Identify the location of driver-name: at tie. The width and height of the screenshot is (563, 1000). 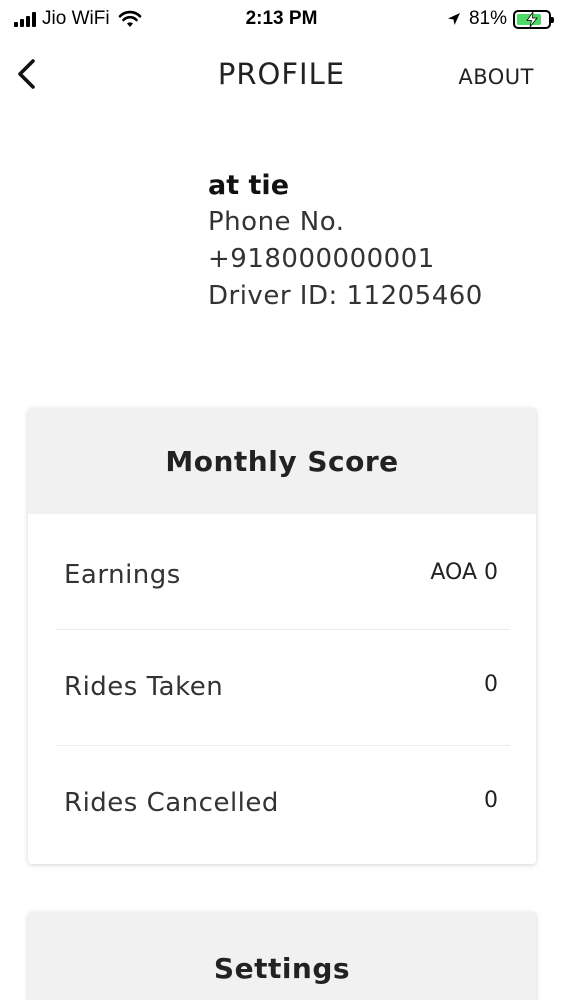
(248, 185).